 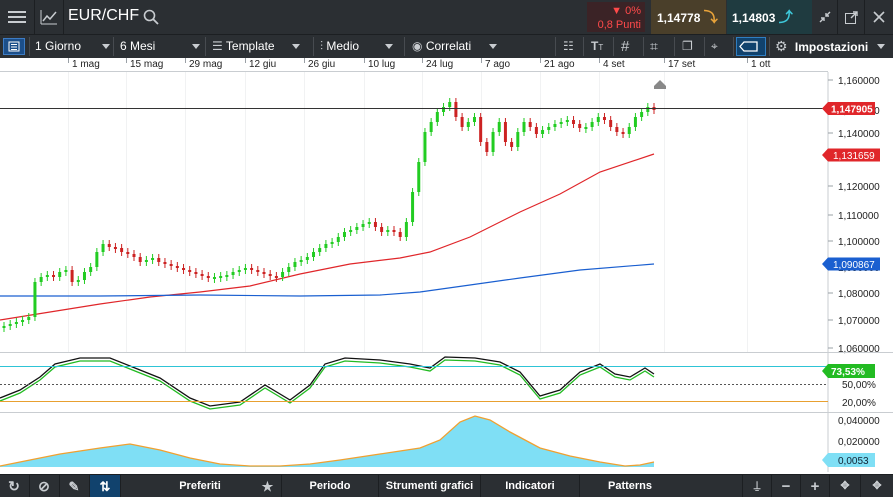 I want to click on correlated-dropdown: ◉ Correlati, so click(x=441, y=46).